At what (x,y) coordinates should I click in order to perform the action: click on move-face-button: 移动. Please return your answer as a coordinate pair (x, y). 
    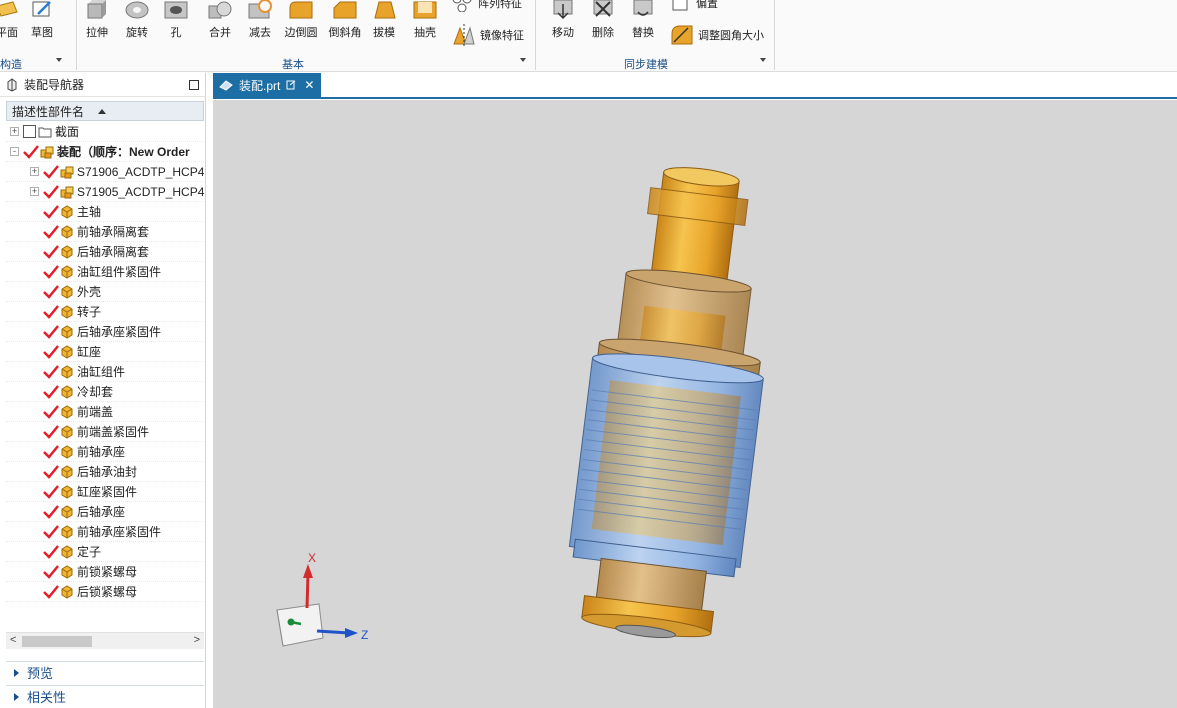
    Looking at the image, I should click on (563, 20).